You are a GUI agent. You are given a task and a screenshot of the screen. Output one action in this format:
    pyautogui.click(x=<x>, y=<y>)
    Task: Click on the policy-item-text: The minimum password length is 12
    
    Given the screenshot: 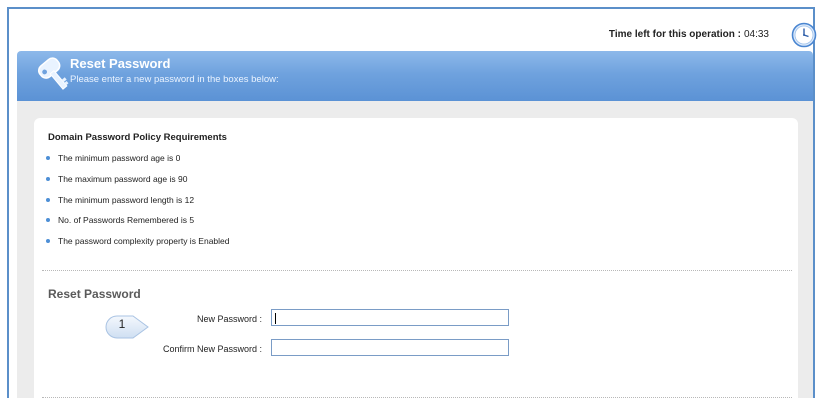 What is the action you would take?
    pyautogui.click(x=126, y=200)
    